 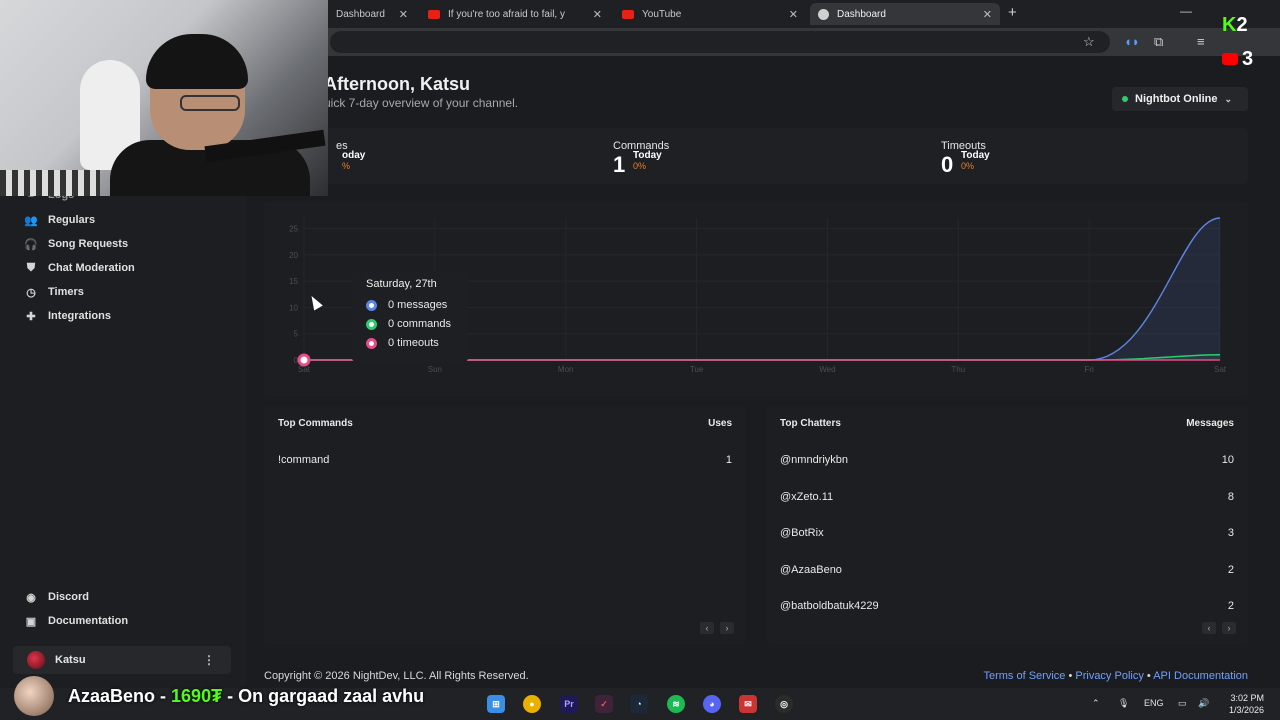 I want to click on tooltip-text: 0 commands, so click(x=419, y=324).